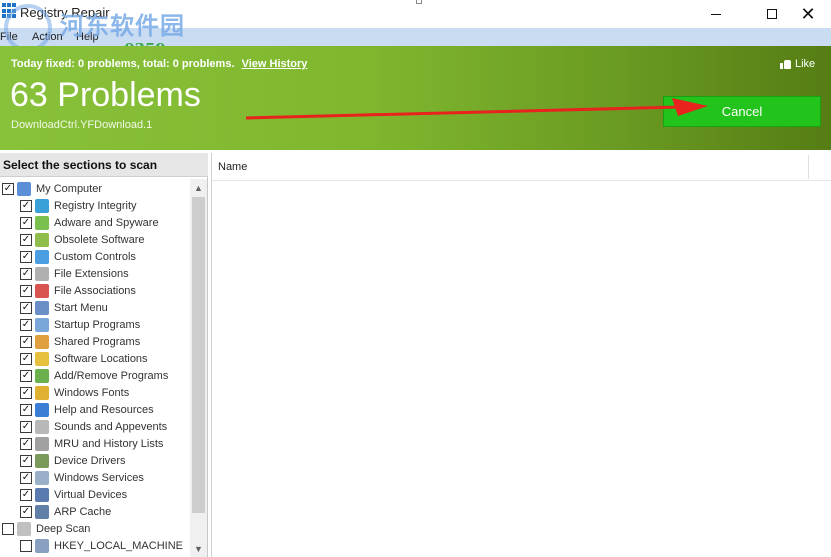 The height and width of the screenshot is (557, 831). What do you see at coordinates (42, 511) in the screenshot?
I see `arp-icon` at bounding box center [42, 511].